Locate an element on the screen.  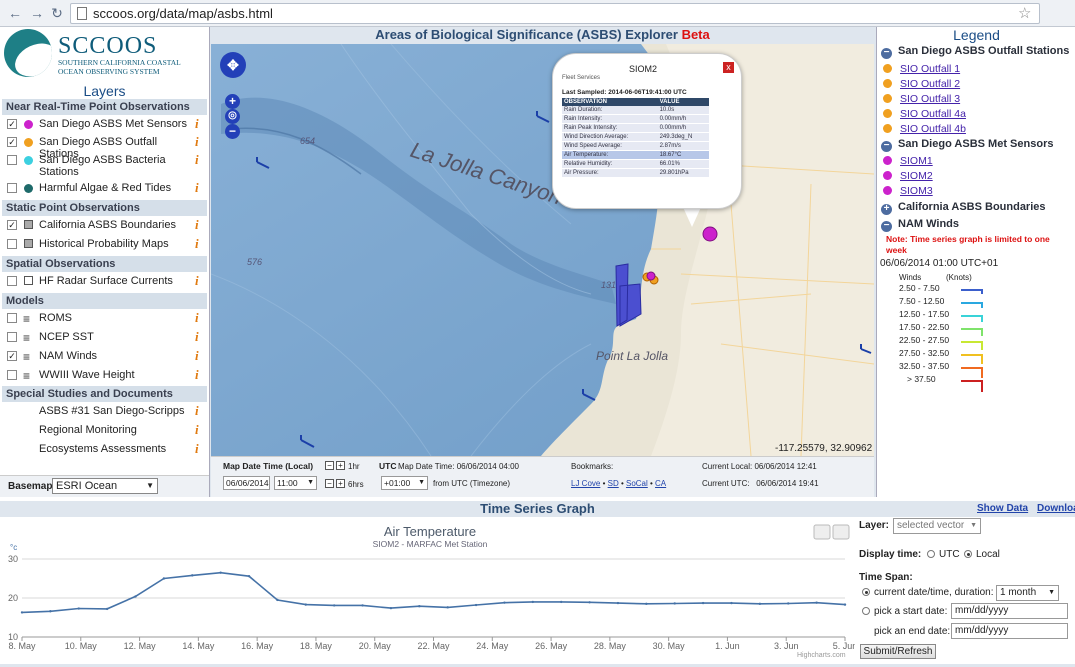
layer-asbs-boundaries: ✓ California ASBS Boundaries i is located at coordinates (104, 226).